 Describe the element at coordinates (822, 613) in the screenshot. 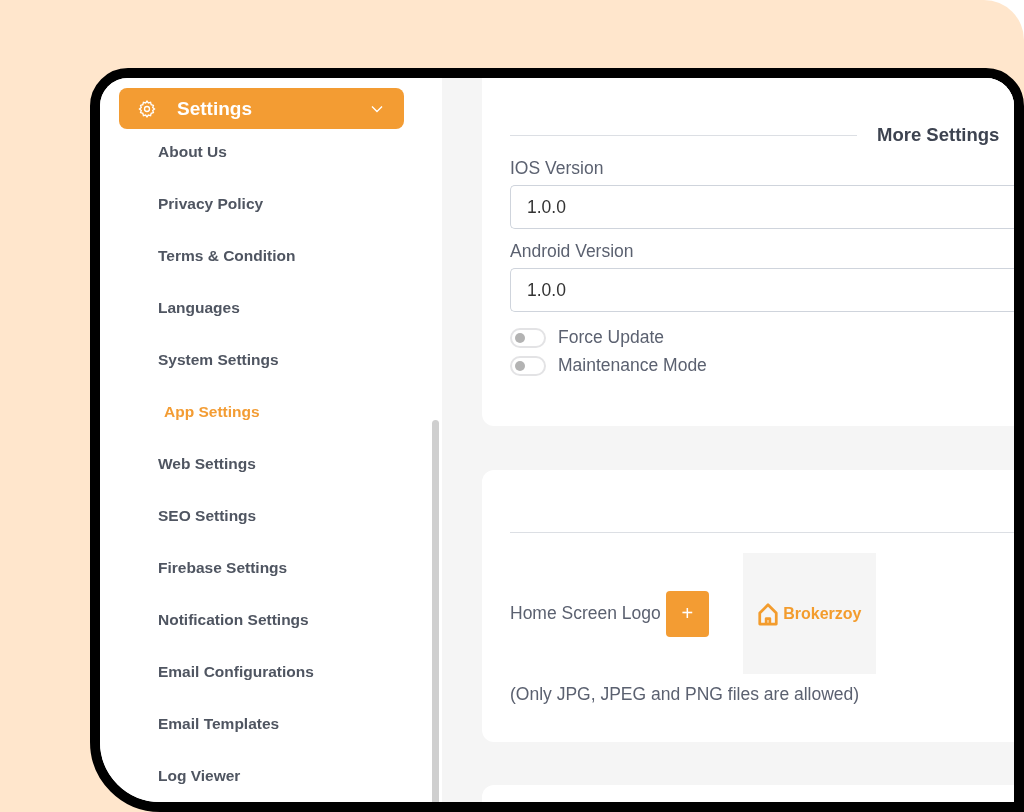

I see `logo-text: Brokerzoy` at that location.